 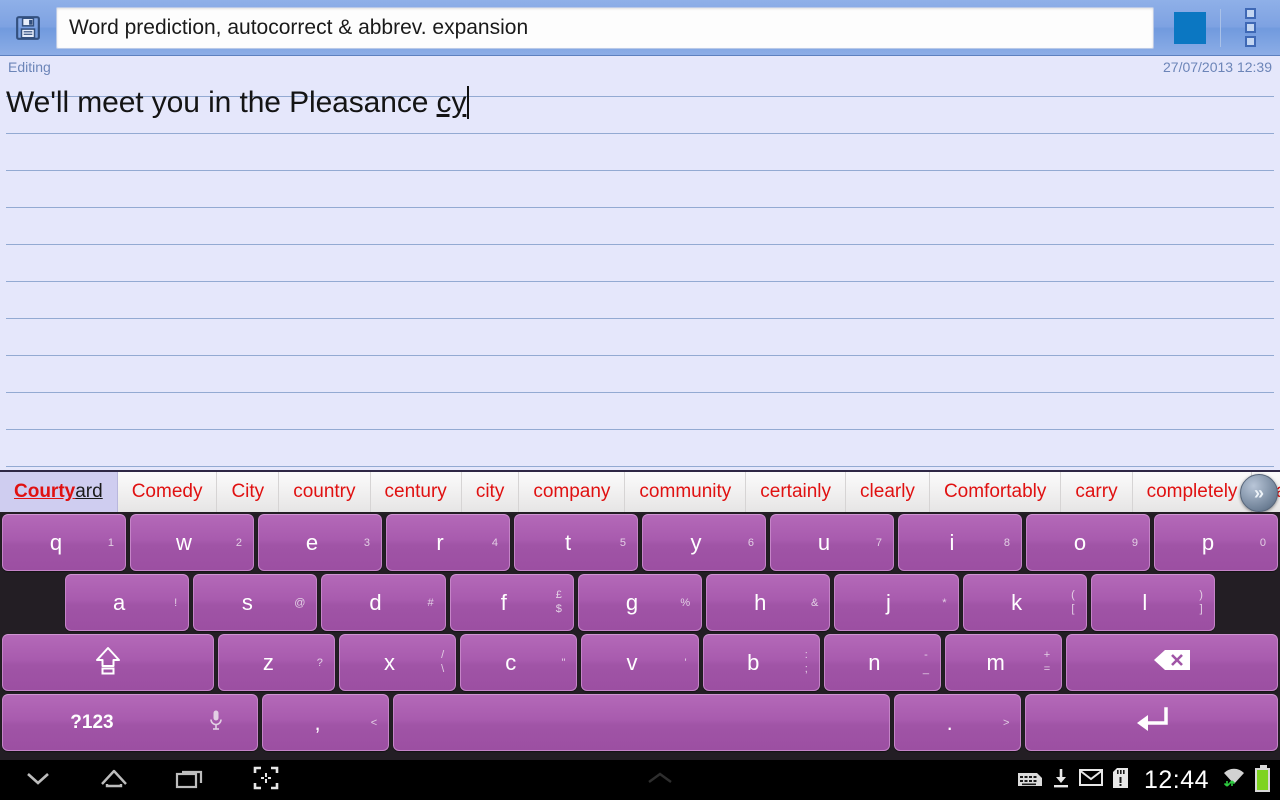 I want to click on system-navigation-bar: 12:44, so click(x=640, y=780).